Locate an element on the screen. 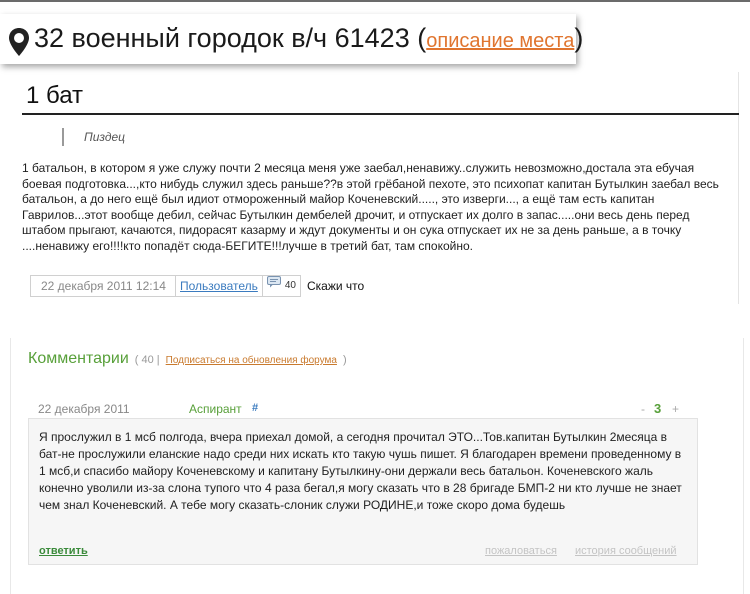 This screenshot has height=594, width=750. top-border is located at coordinates (375, 1).